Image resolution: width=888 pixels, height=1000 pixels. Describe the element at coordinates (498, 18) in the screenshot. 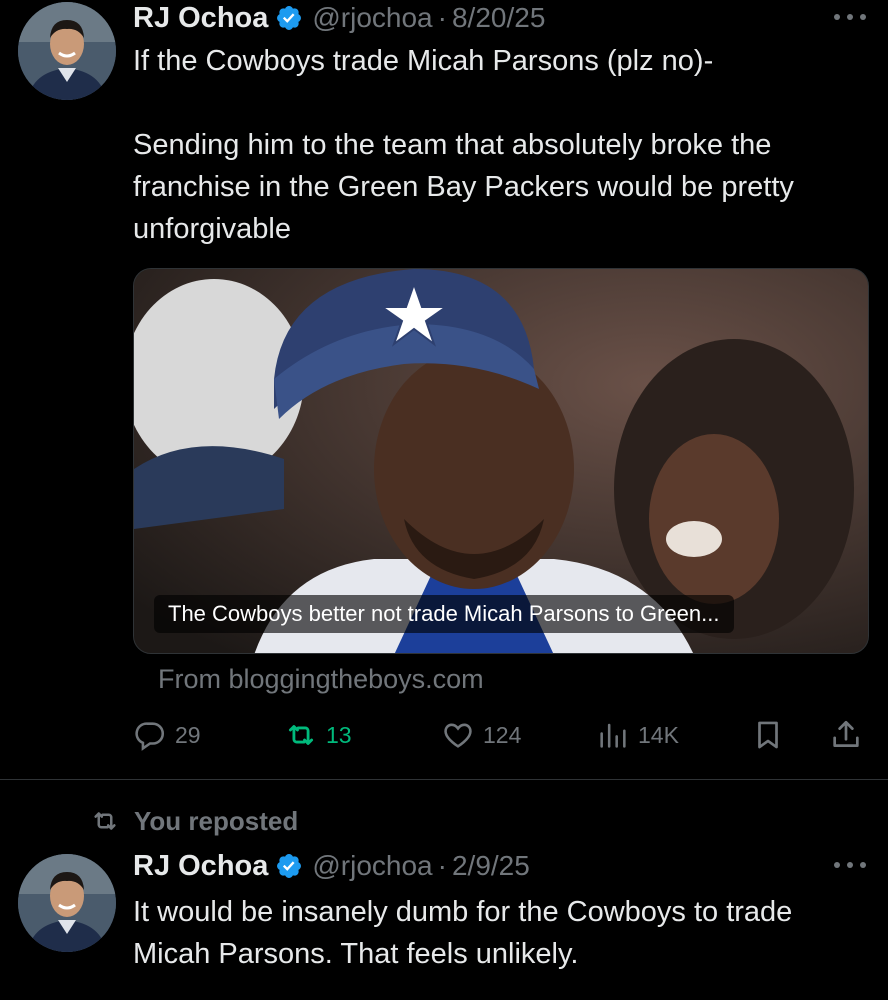

I see `tweet-date: 8/20/25` at that location.